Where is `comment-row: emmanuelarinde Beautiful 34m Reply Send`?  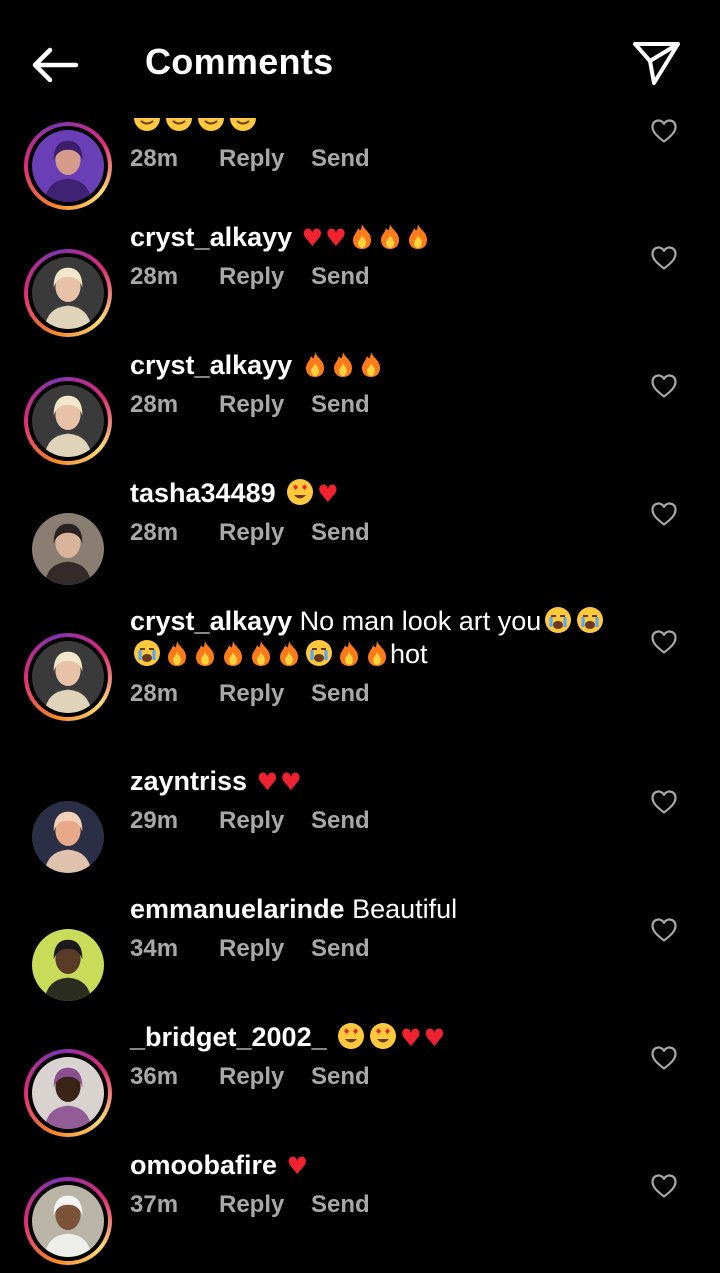
comment-row: emmanuelarinde Beautiful 34m Reply Send is located at coordinates (360, 953).